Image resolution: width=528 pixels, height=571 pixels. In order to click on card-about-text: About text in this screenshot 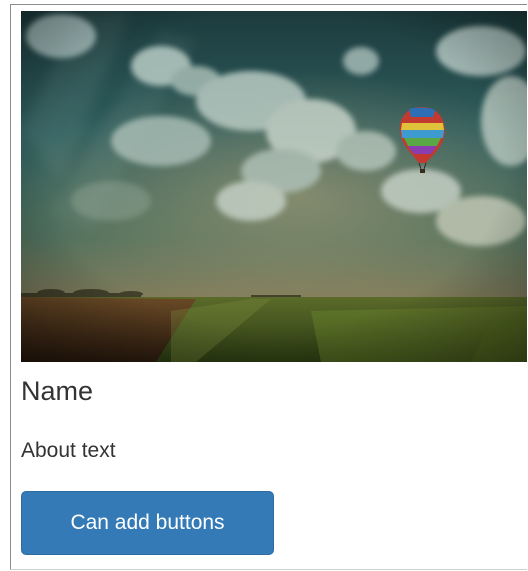, I will do `click(68, 450)`.